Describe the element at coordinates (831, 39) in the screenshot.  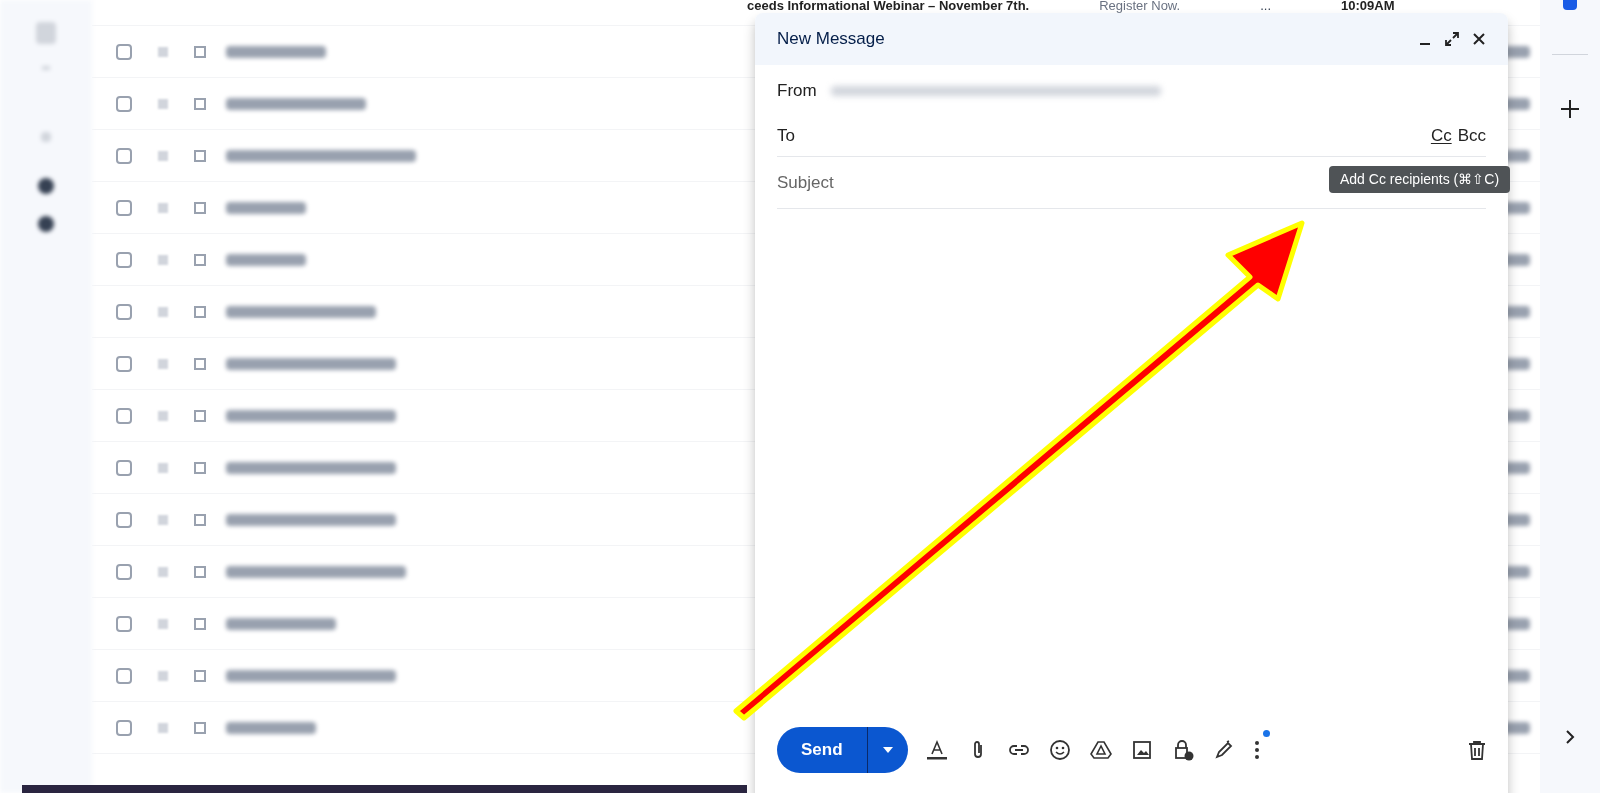
I see `window-title: New Message` at that location.